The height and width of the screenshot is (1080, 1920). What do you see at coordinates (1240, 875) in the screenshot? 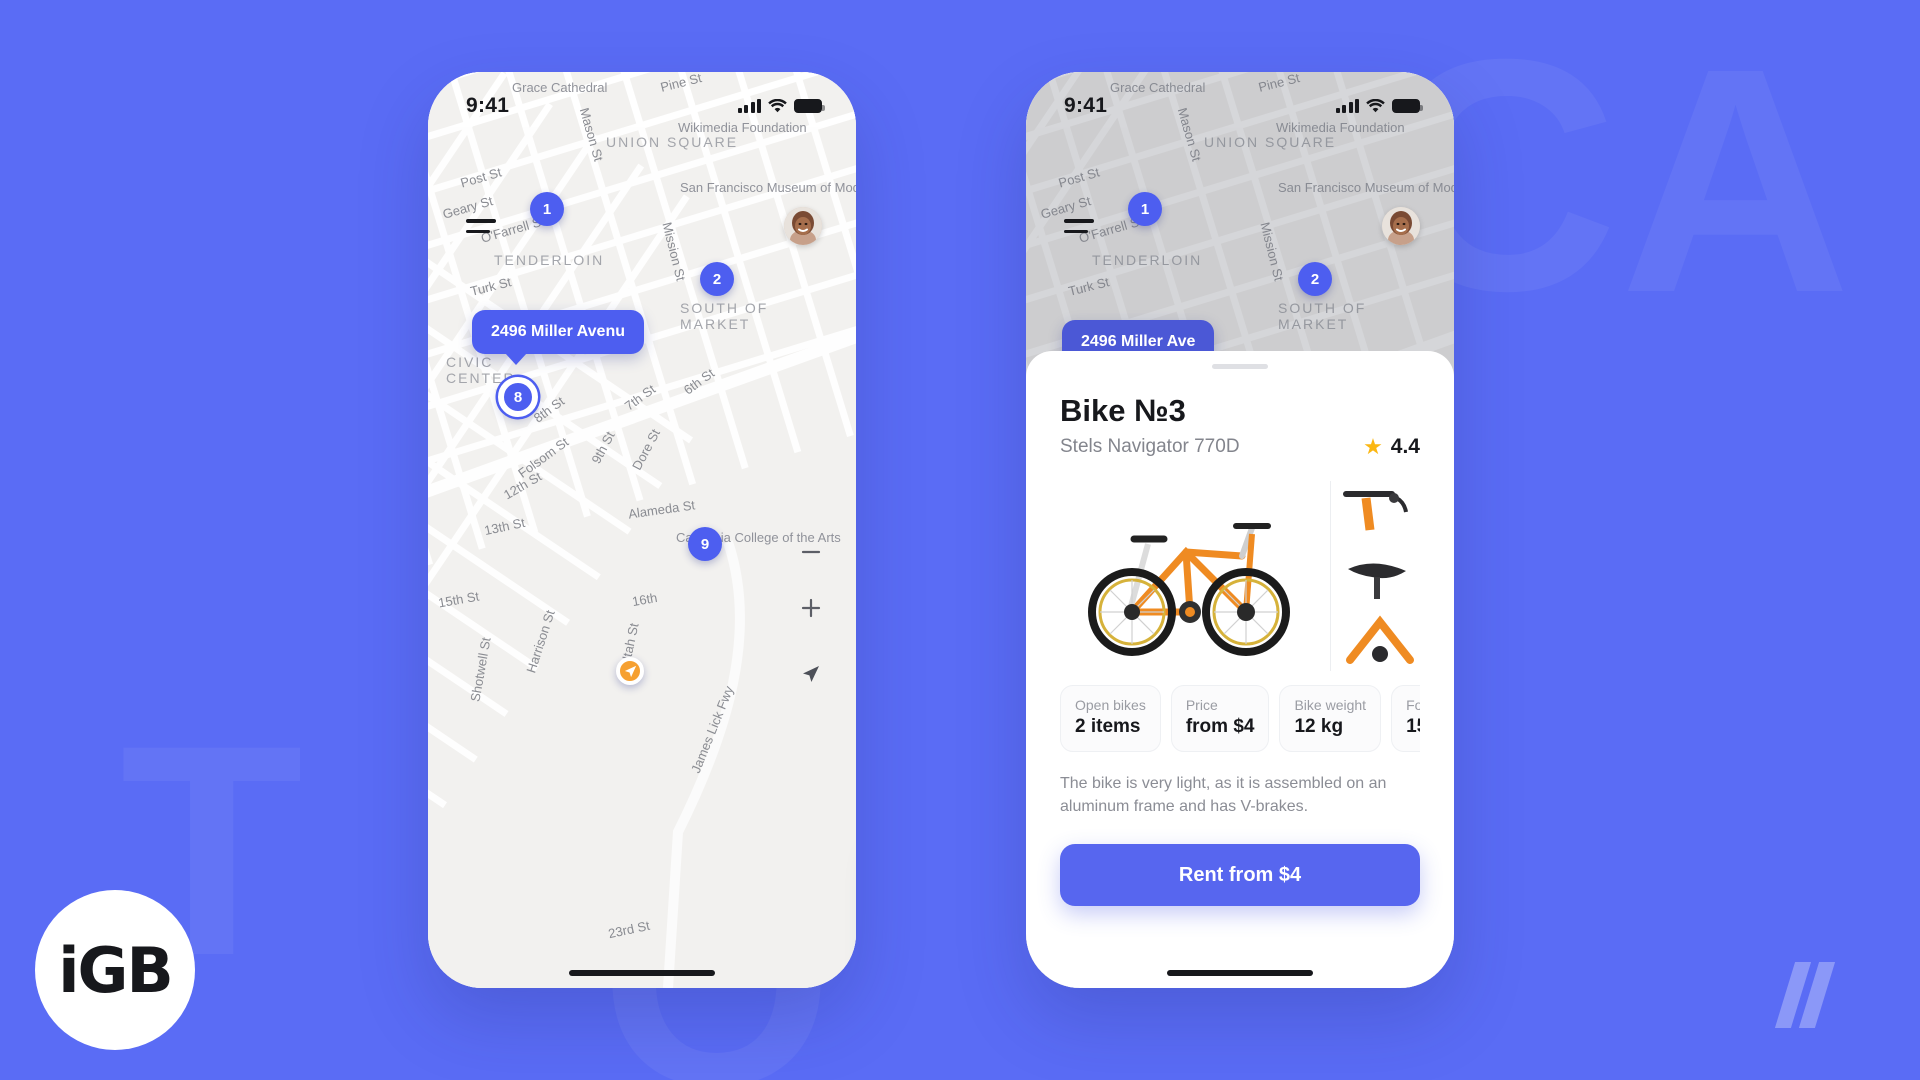
I see `rent-button: Rent from $4` at bounding box center [1240, 875].